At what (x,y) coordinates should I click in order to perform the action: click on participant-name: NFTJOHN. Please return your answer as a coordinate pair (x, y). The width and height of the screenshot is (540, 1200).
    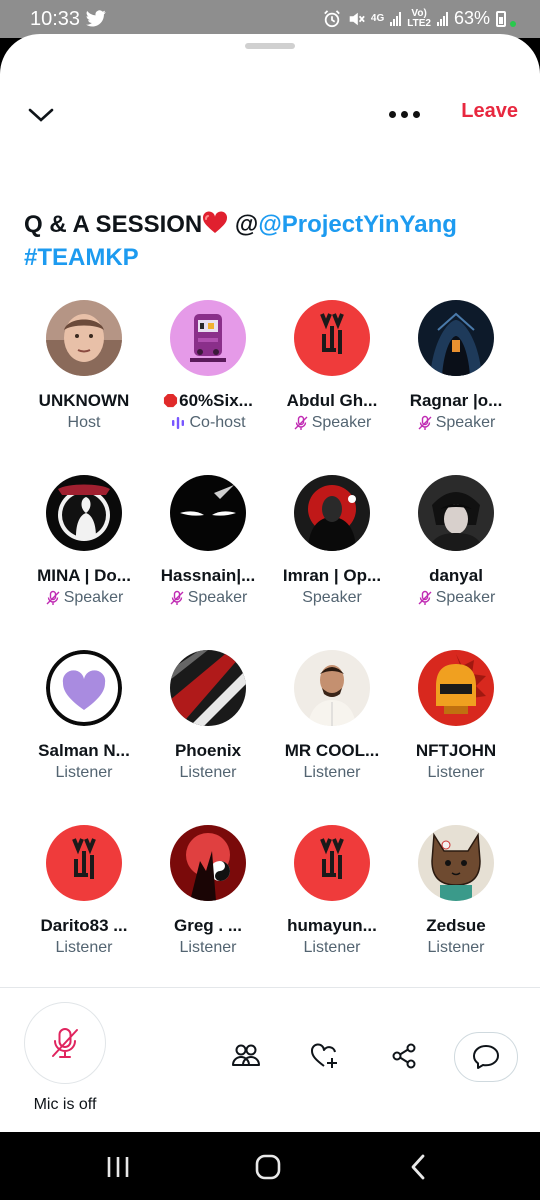
    Looking at the image, I should click on (456, 750).